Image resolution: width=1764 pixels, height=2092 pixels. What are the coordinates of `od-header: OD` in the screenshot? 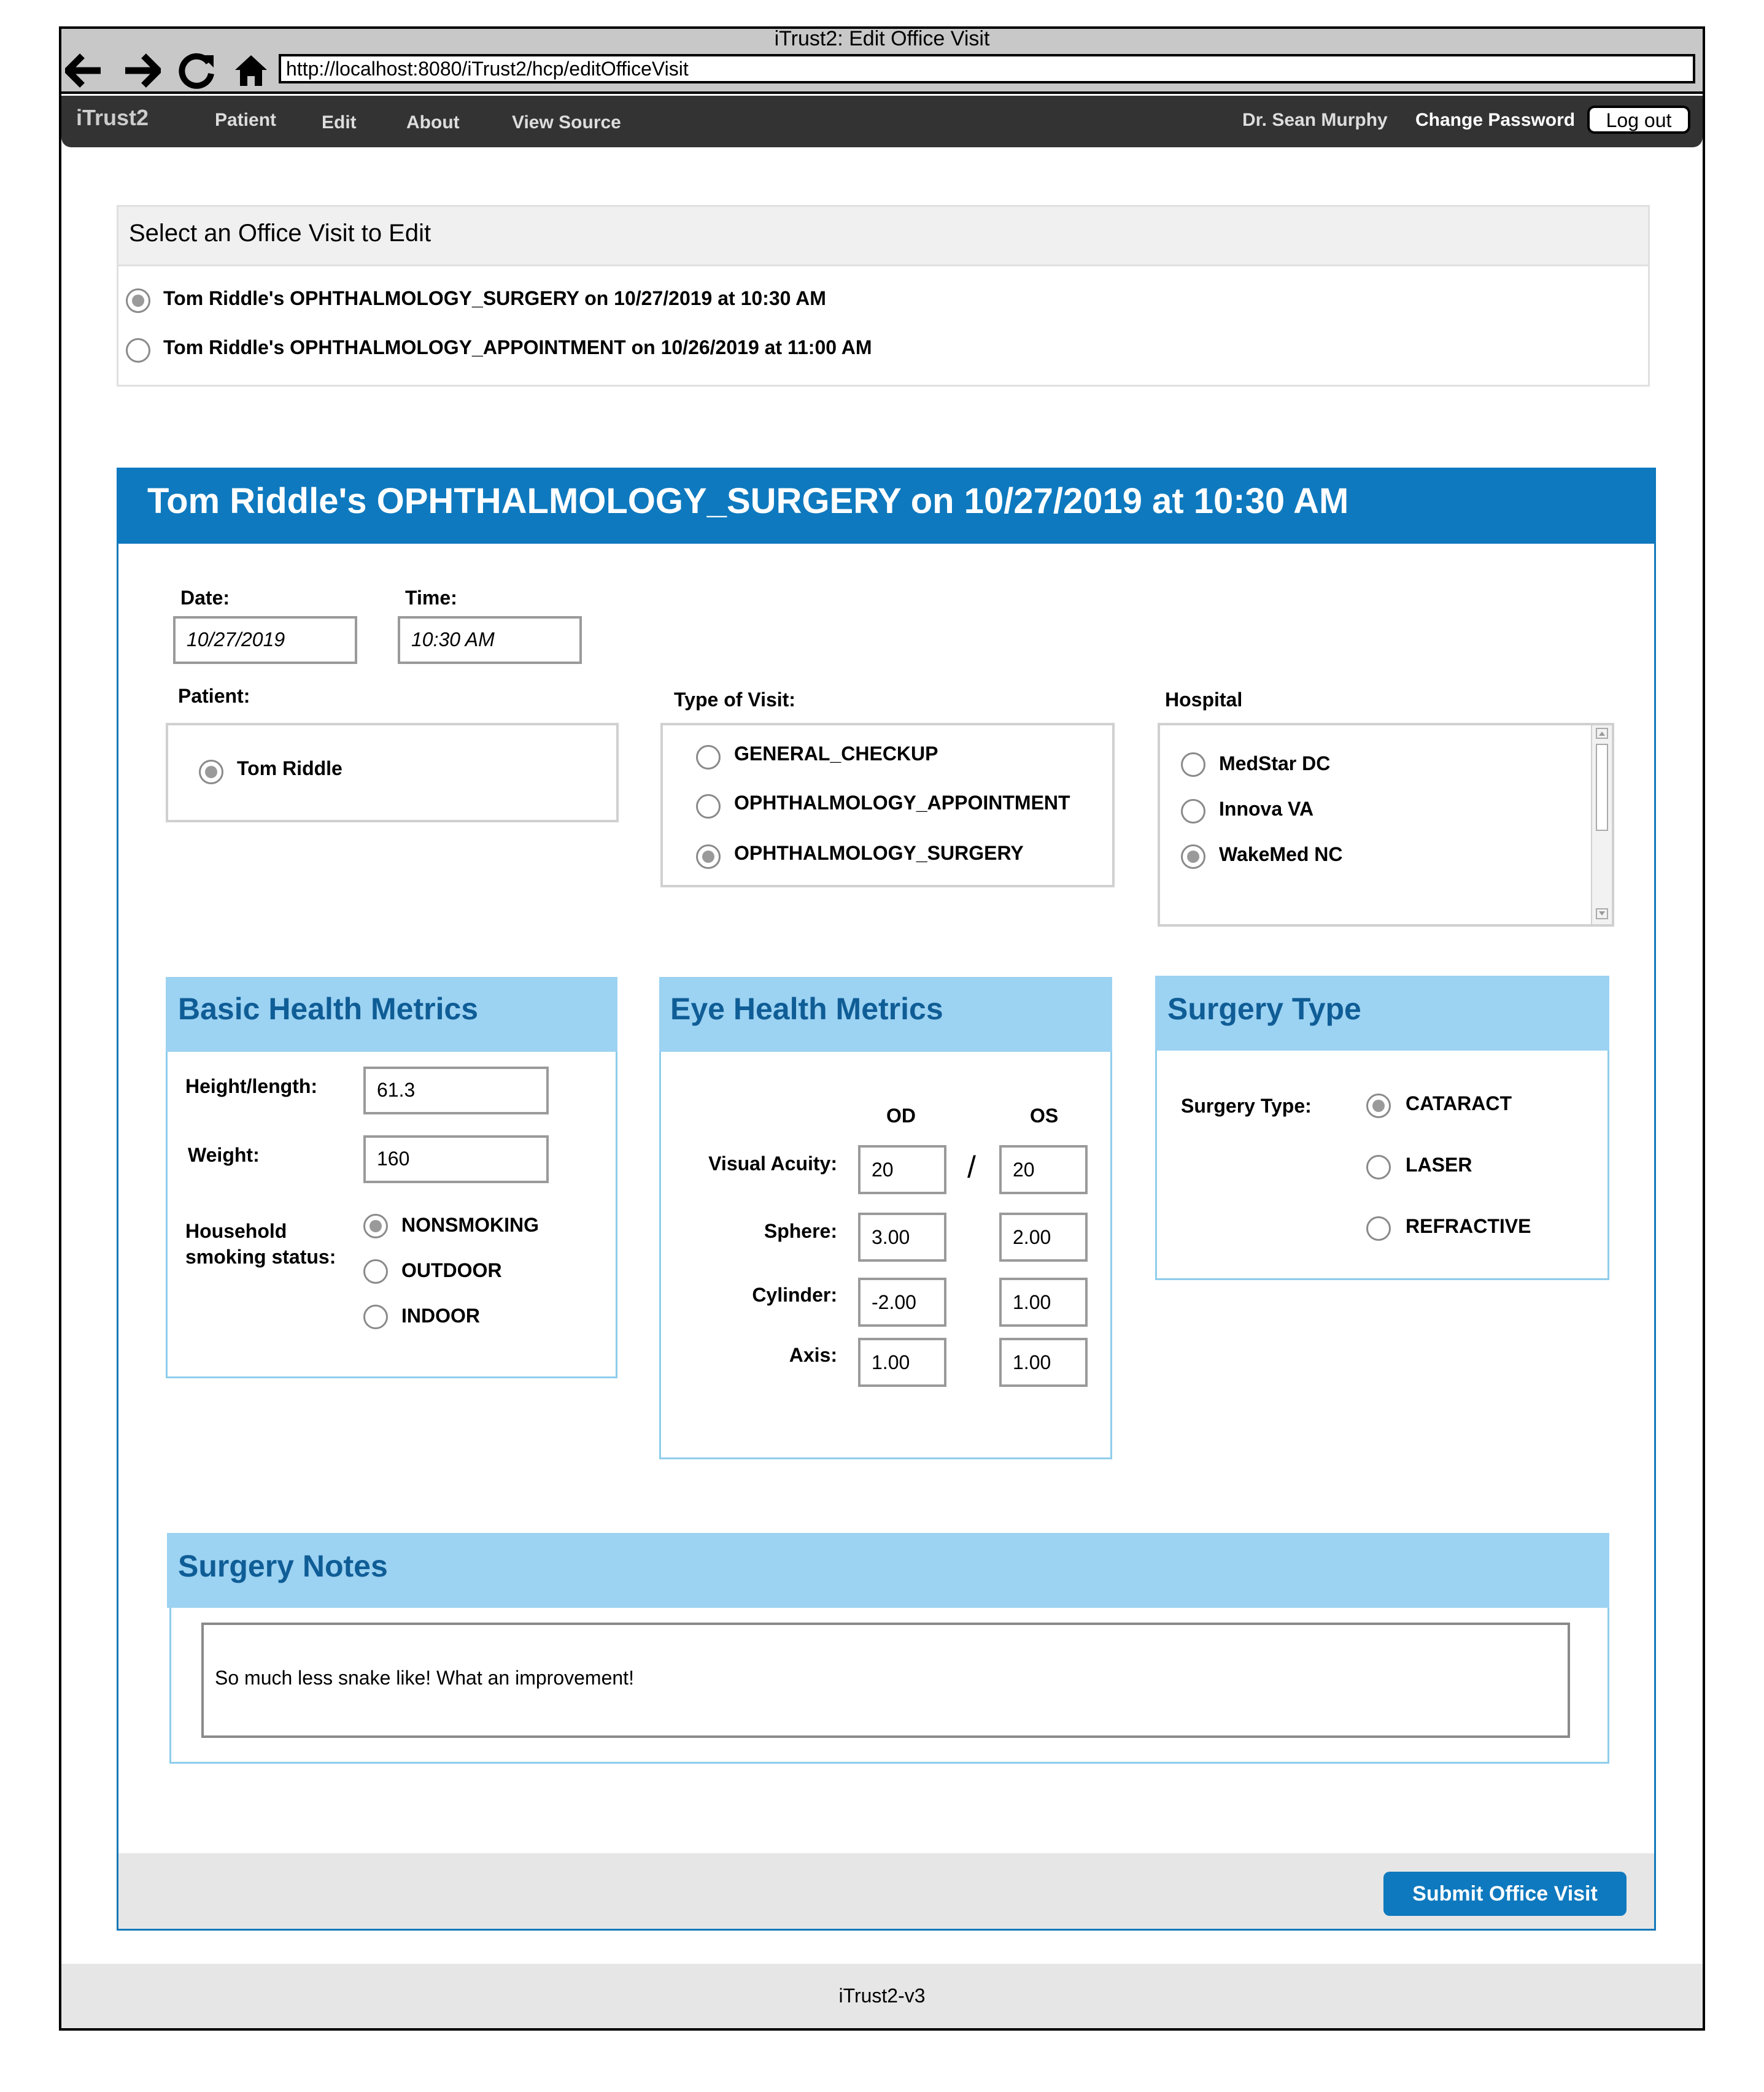 It's located at (901, 1116).